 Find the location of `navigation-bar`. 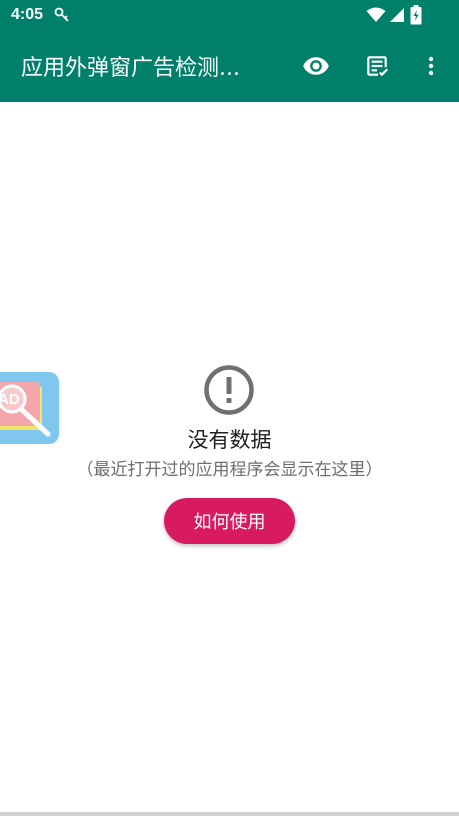

navigation-bar is located at coordinates (229, 814).